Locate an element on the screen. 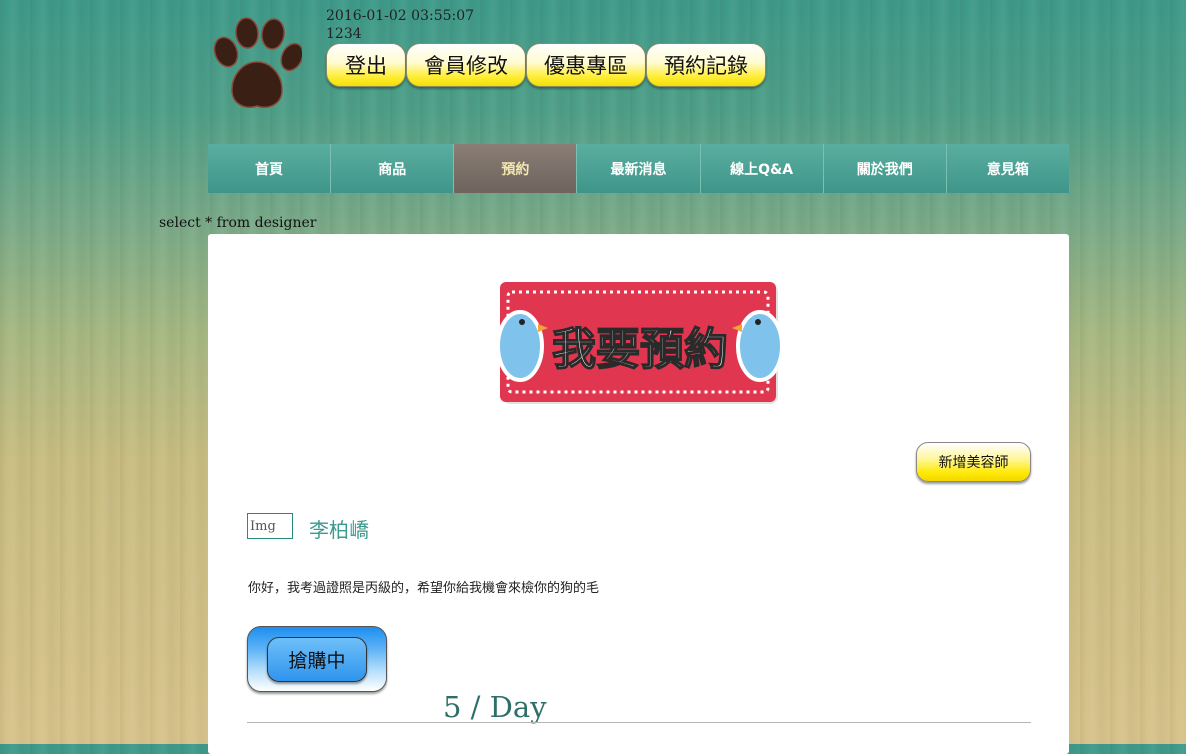 The image size is (1186, 754). nav-item-about: 關於我們 is located at coordinates (885, 168).